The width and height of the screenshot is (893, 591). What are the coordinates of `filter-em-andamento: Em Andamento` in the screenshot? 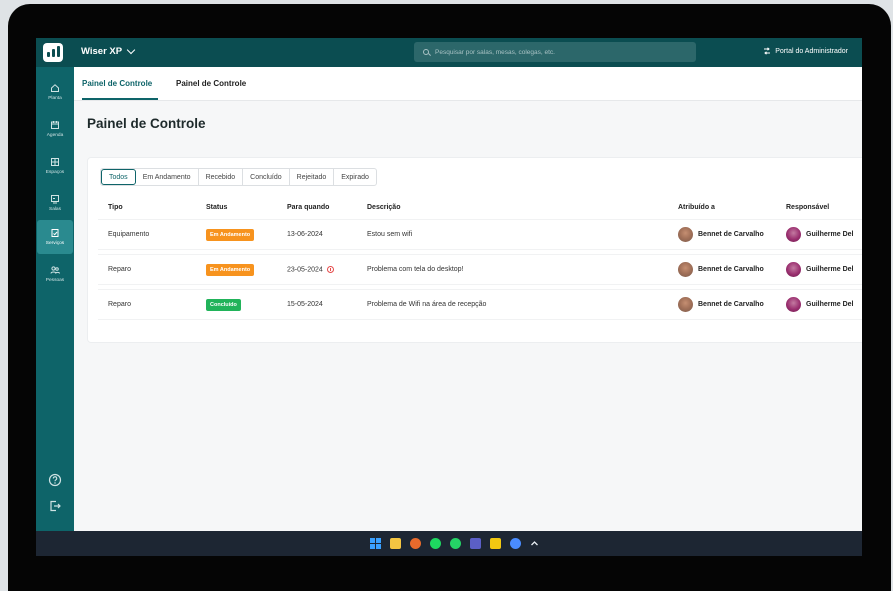 It's located at (167, 177).